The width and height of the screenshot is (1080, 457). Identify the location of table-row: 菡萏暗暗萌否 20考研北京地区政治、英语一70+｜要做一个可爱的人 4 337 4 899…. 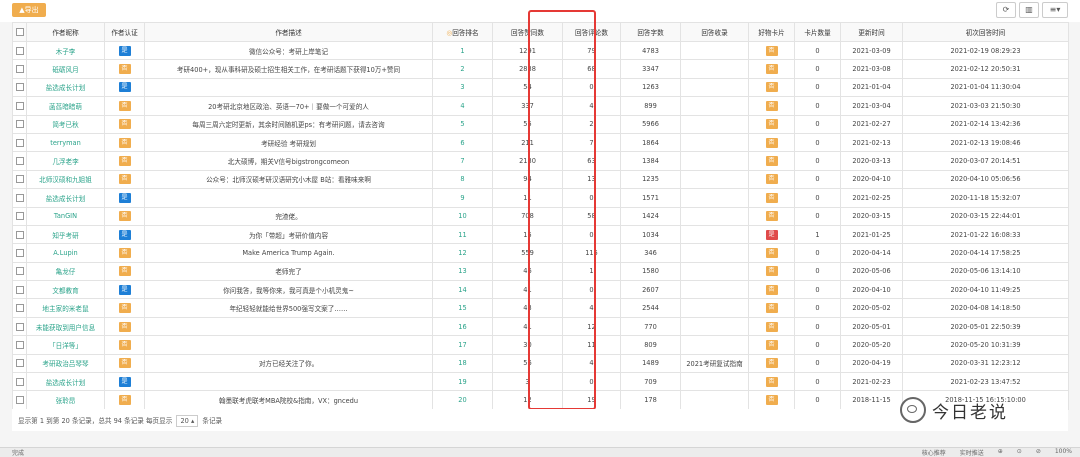
(540, 106).